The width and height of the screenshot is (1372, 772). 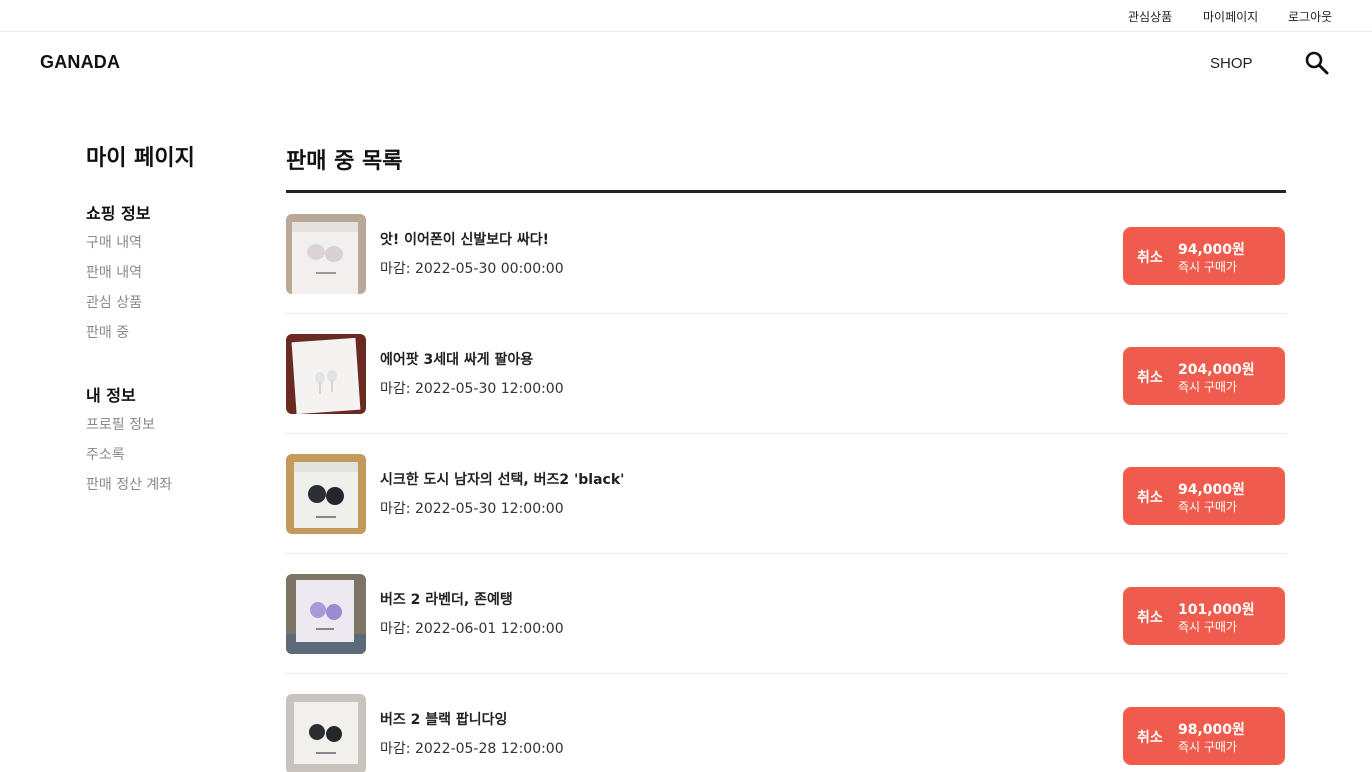 What do you see at coordinates (686, 63) in the screenshot?
I see `main-header: GANADA SHOP` at bounding box center [686, 63].